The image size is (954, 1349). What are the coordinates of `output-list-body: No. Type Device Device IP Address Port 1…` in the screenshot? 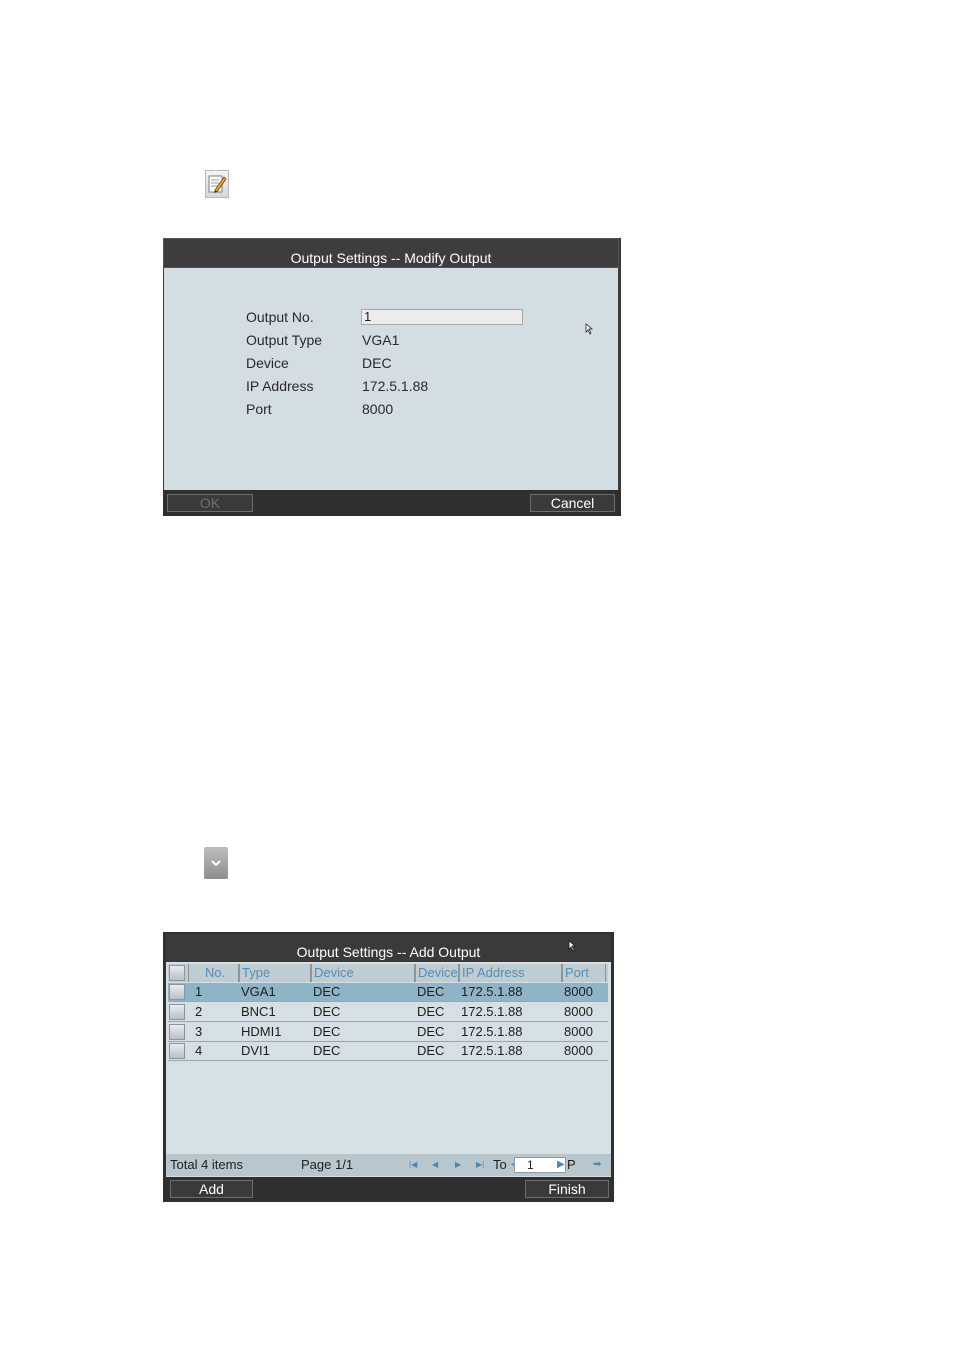 It's located at (388, 1069).